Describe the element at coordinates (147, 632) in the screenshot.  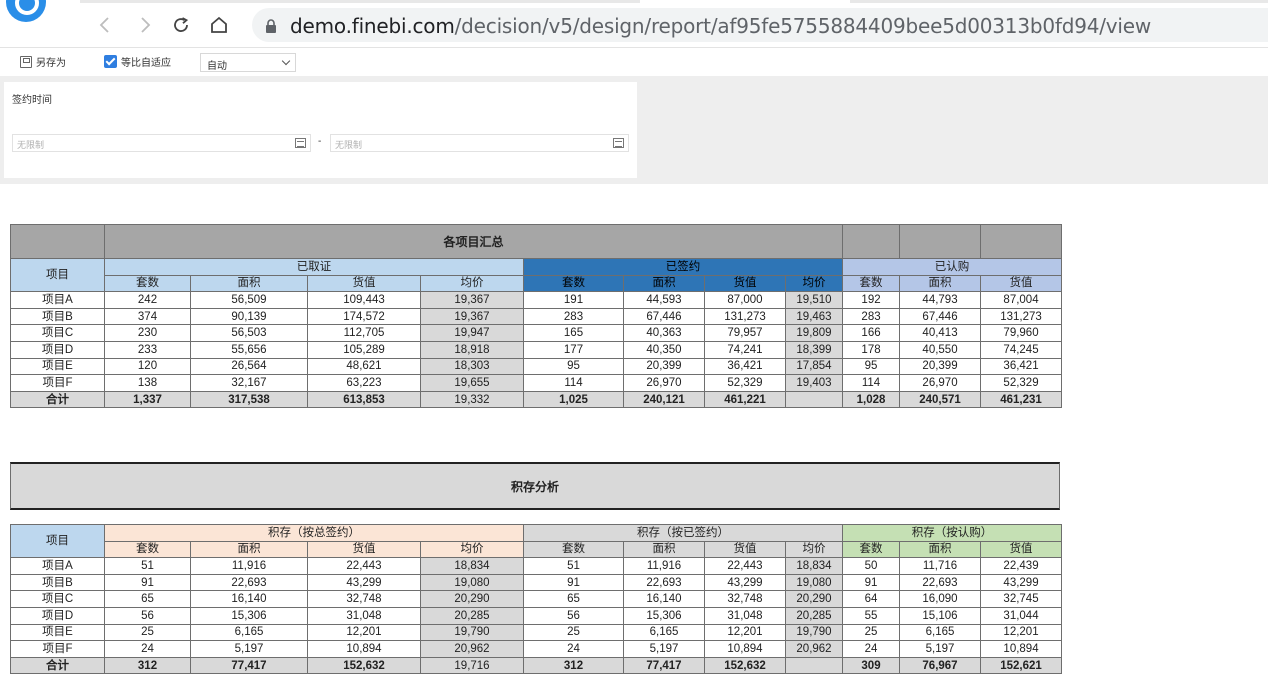
I see `value-cell: 25` at that location.